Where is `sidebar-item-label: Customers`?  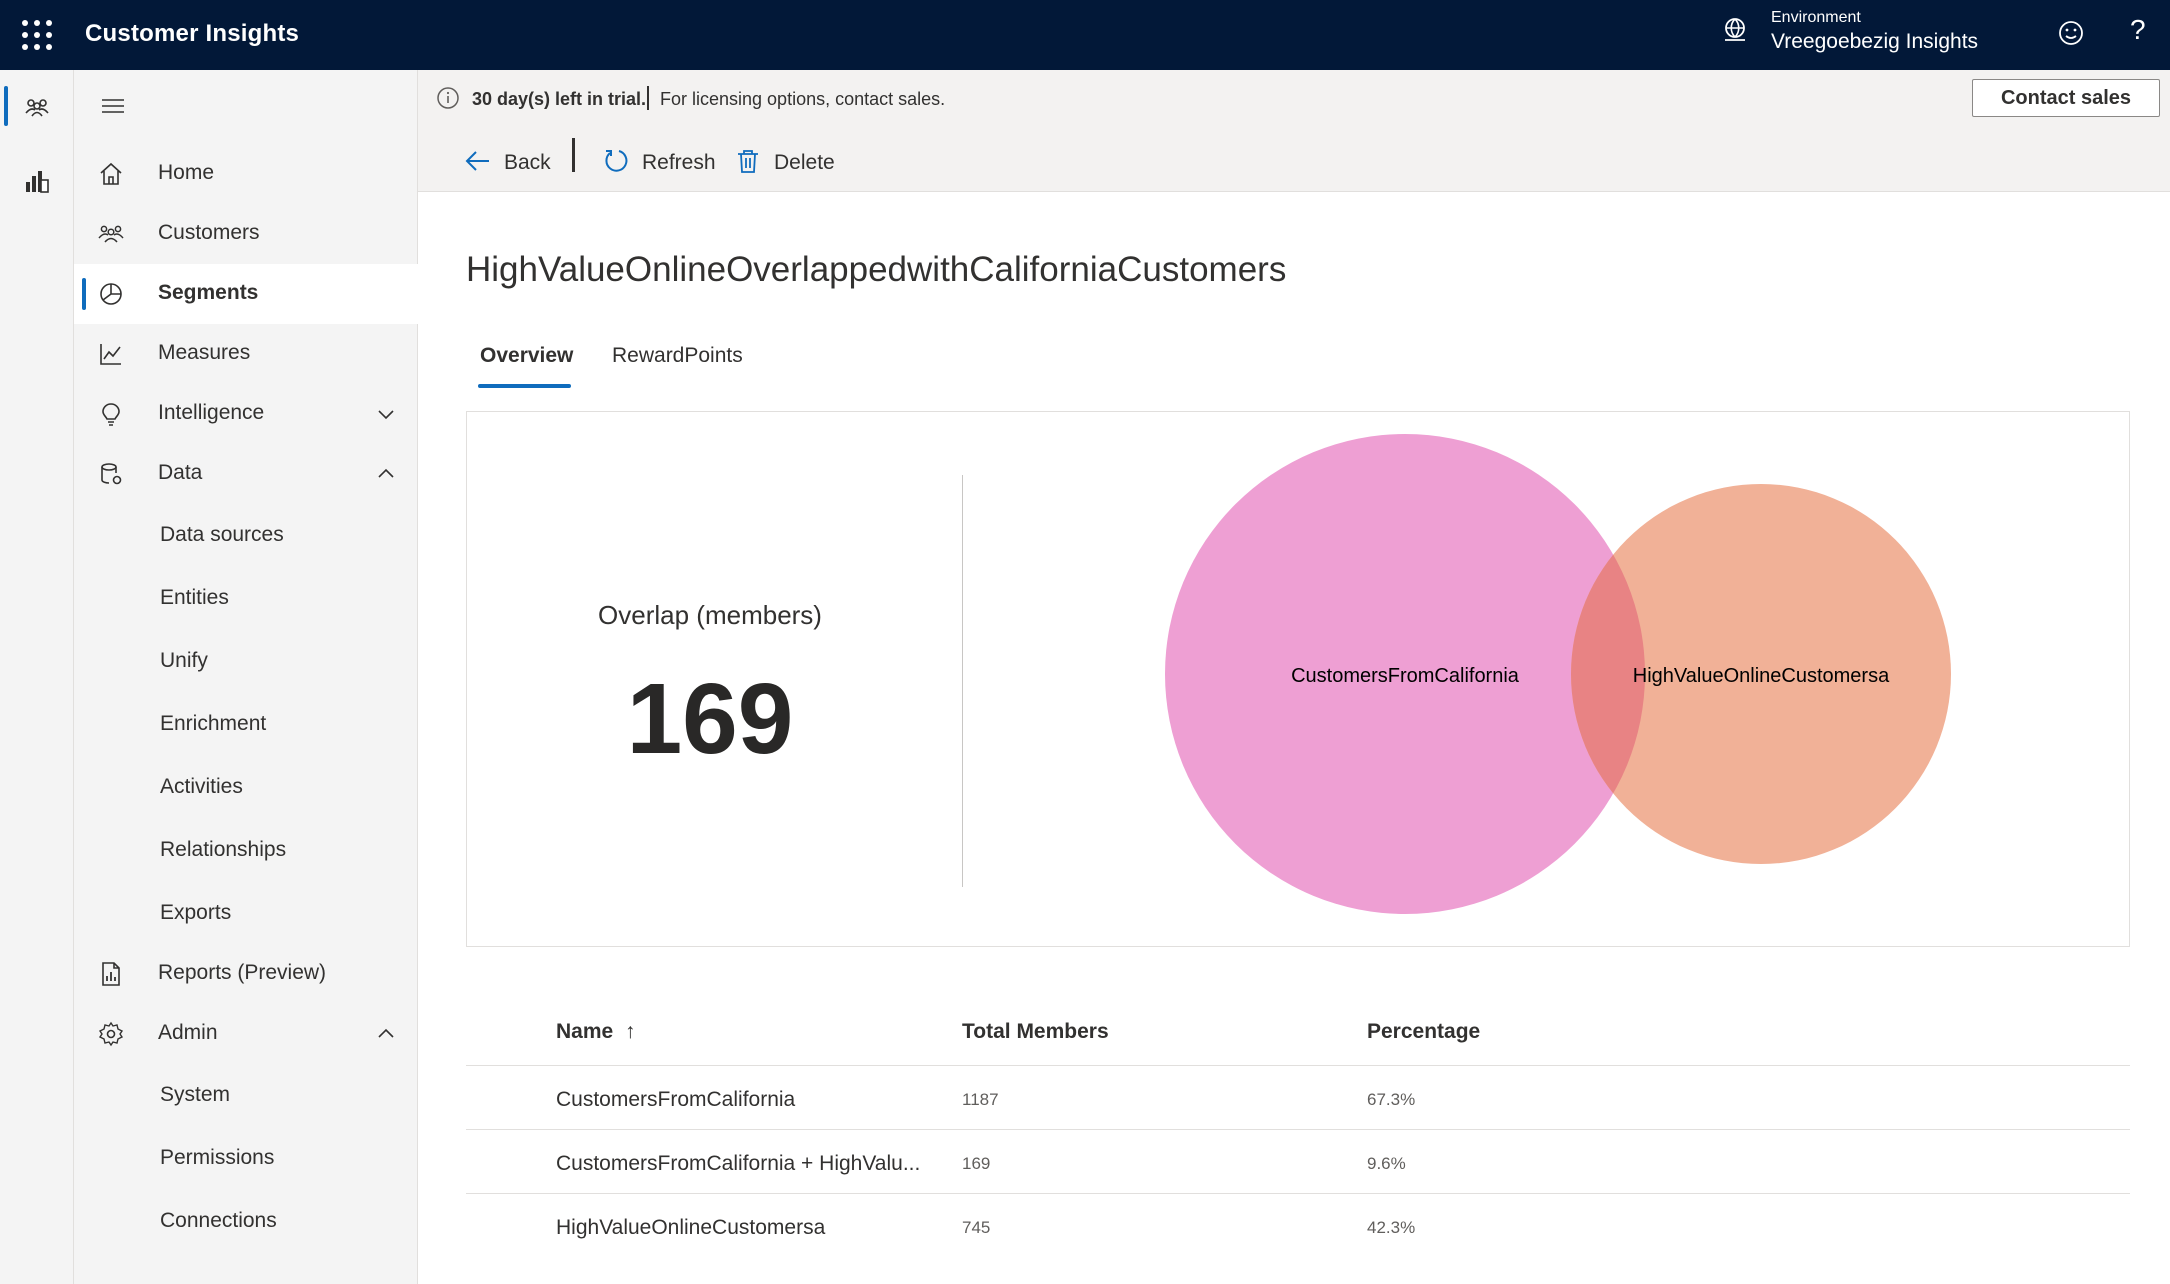 sidebar-item-label: Customers is located at coordinates (209, 232).